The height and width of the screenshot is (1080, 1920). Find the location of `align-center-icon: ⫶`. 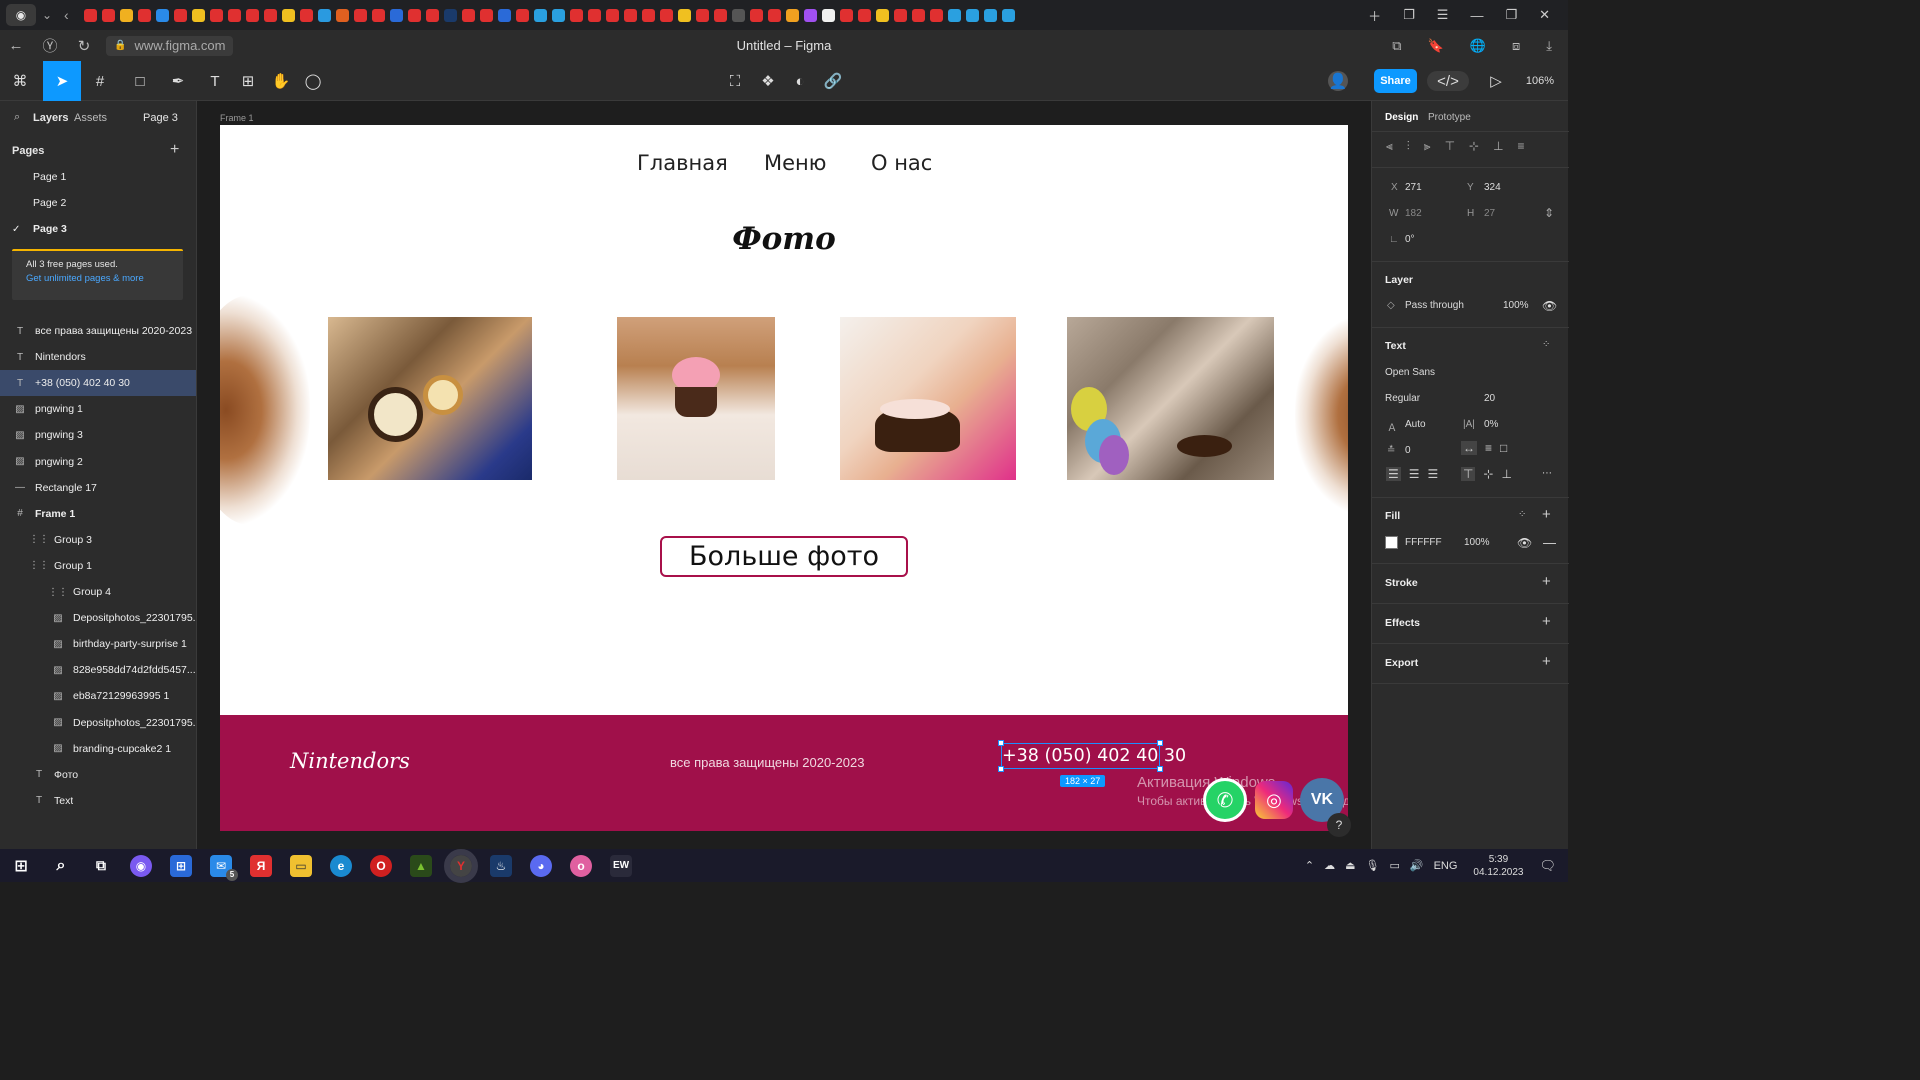

align-center-icon: ⫶ is located at coordinates (1408, 146).